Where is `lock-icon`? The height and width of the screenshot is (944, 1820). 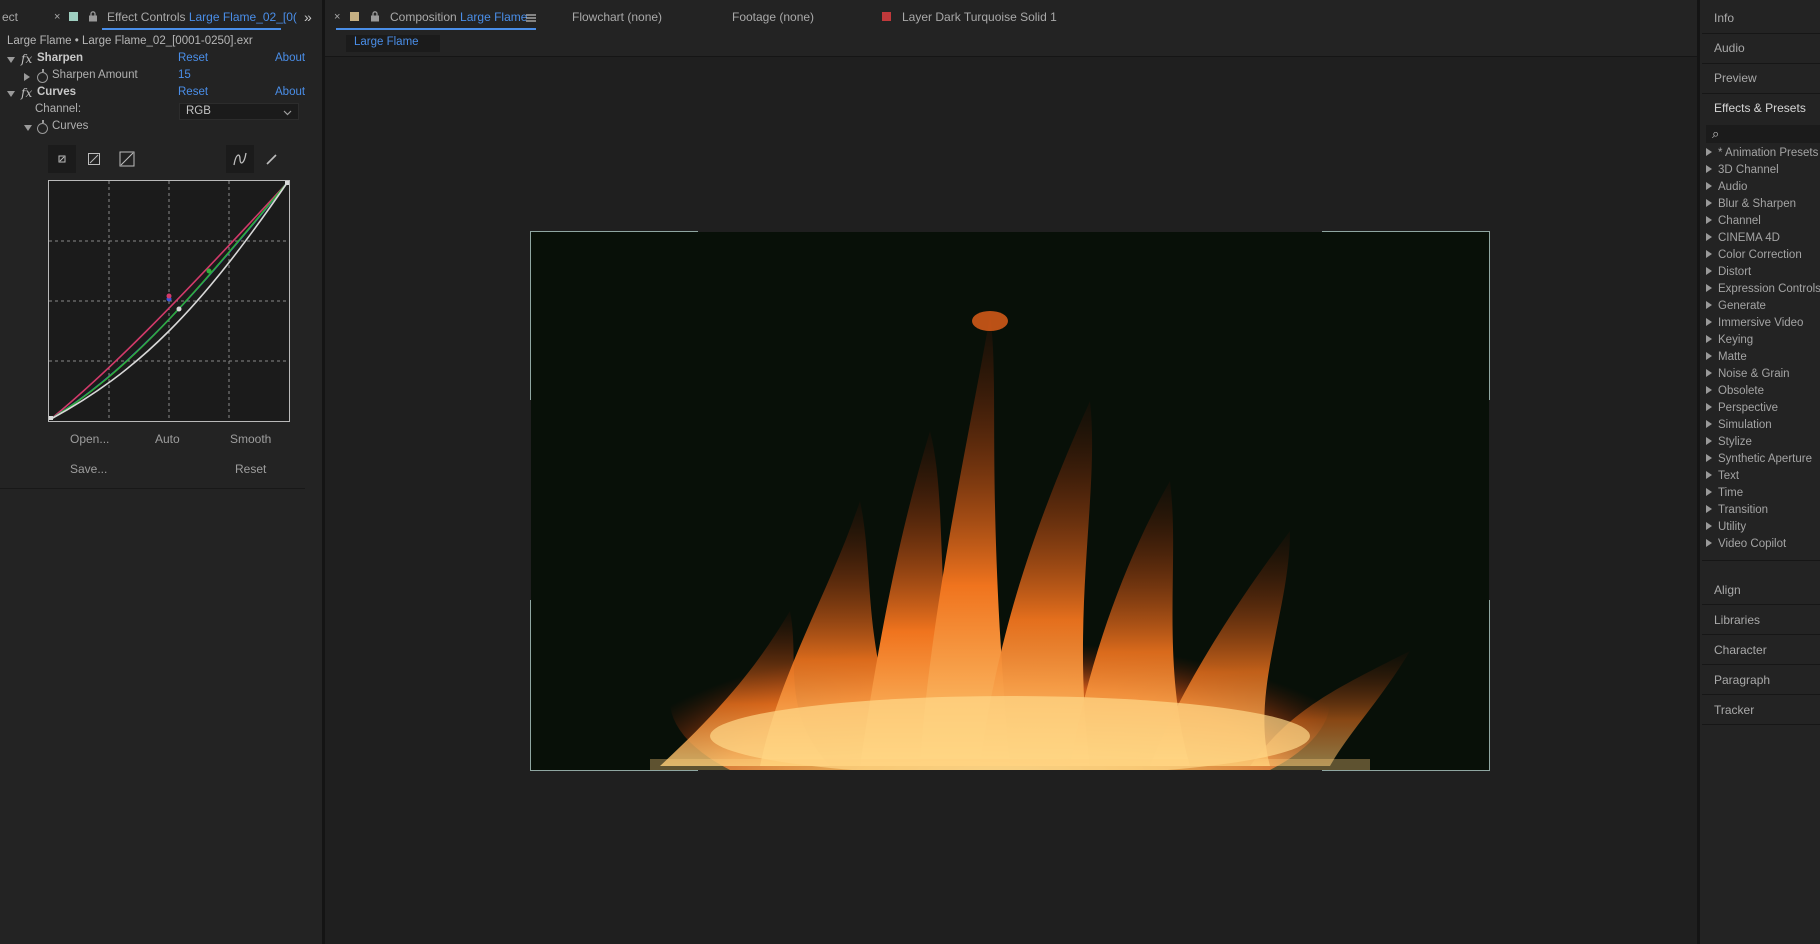
lock-icon is located at coordinates (93, 18).